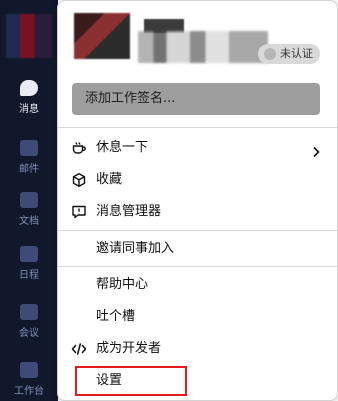 Image resolution: width=338 pixels, height=401 pixels. Describe the element at coordinates (29, 209) in the screenshot. I see `sidebar-item-docs: 文档` at that location.